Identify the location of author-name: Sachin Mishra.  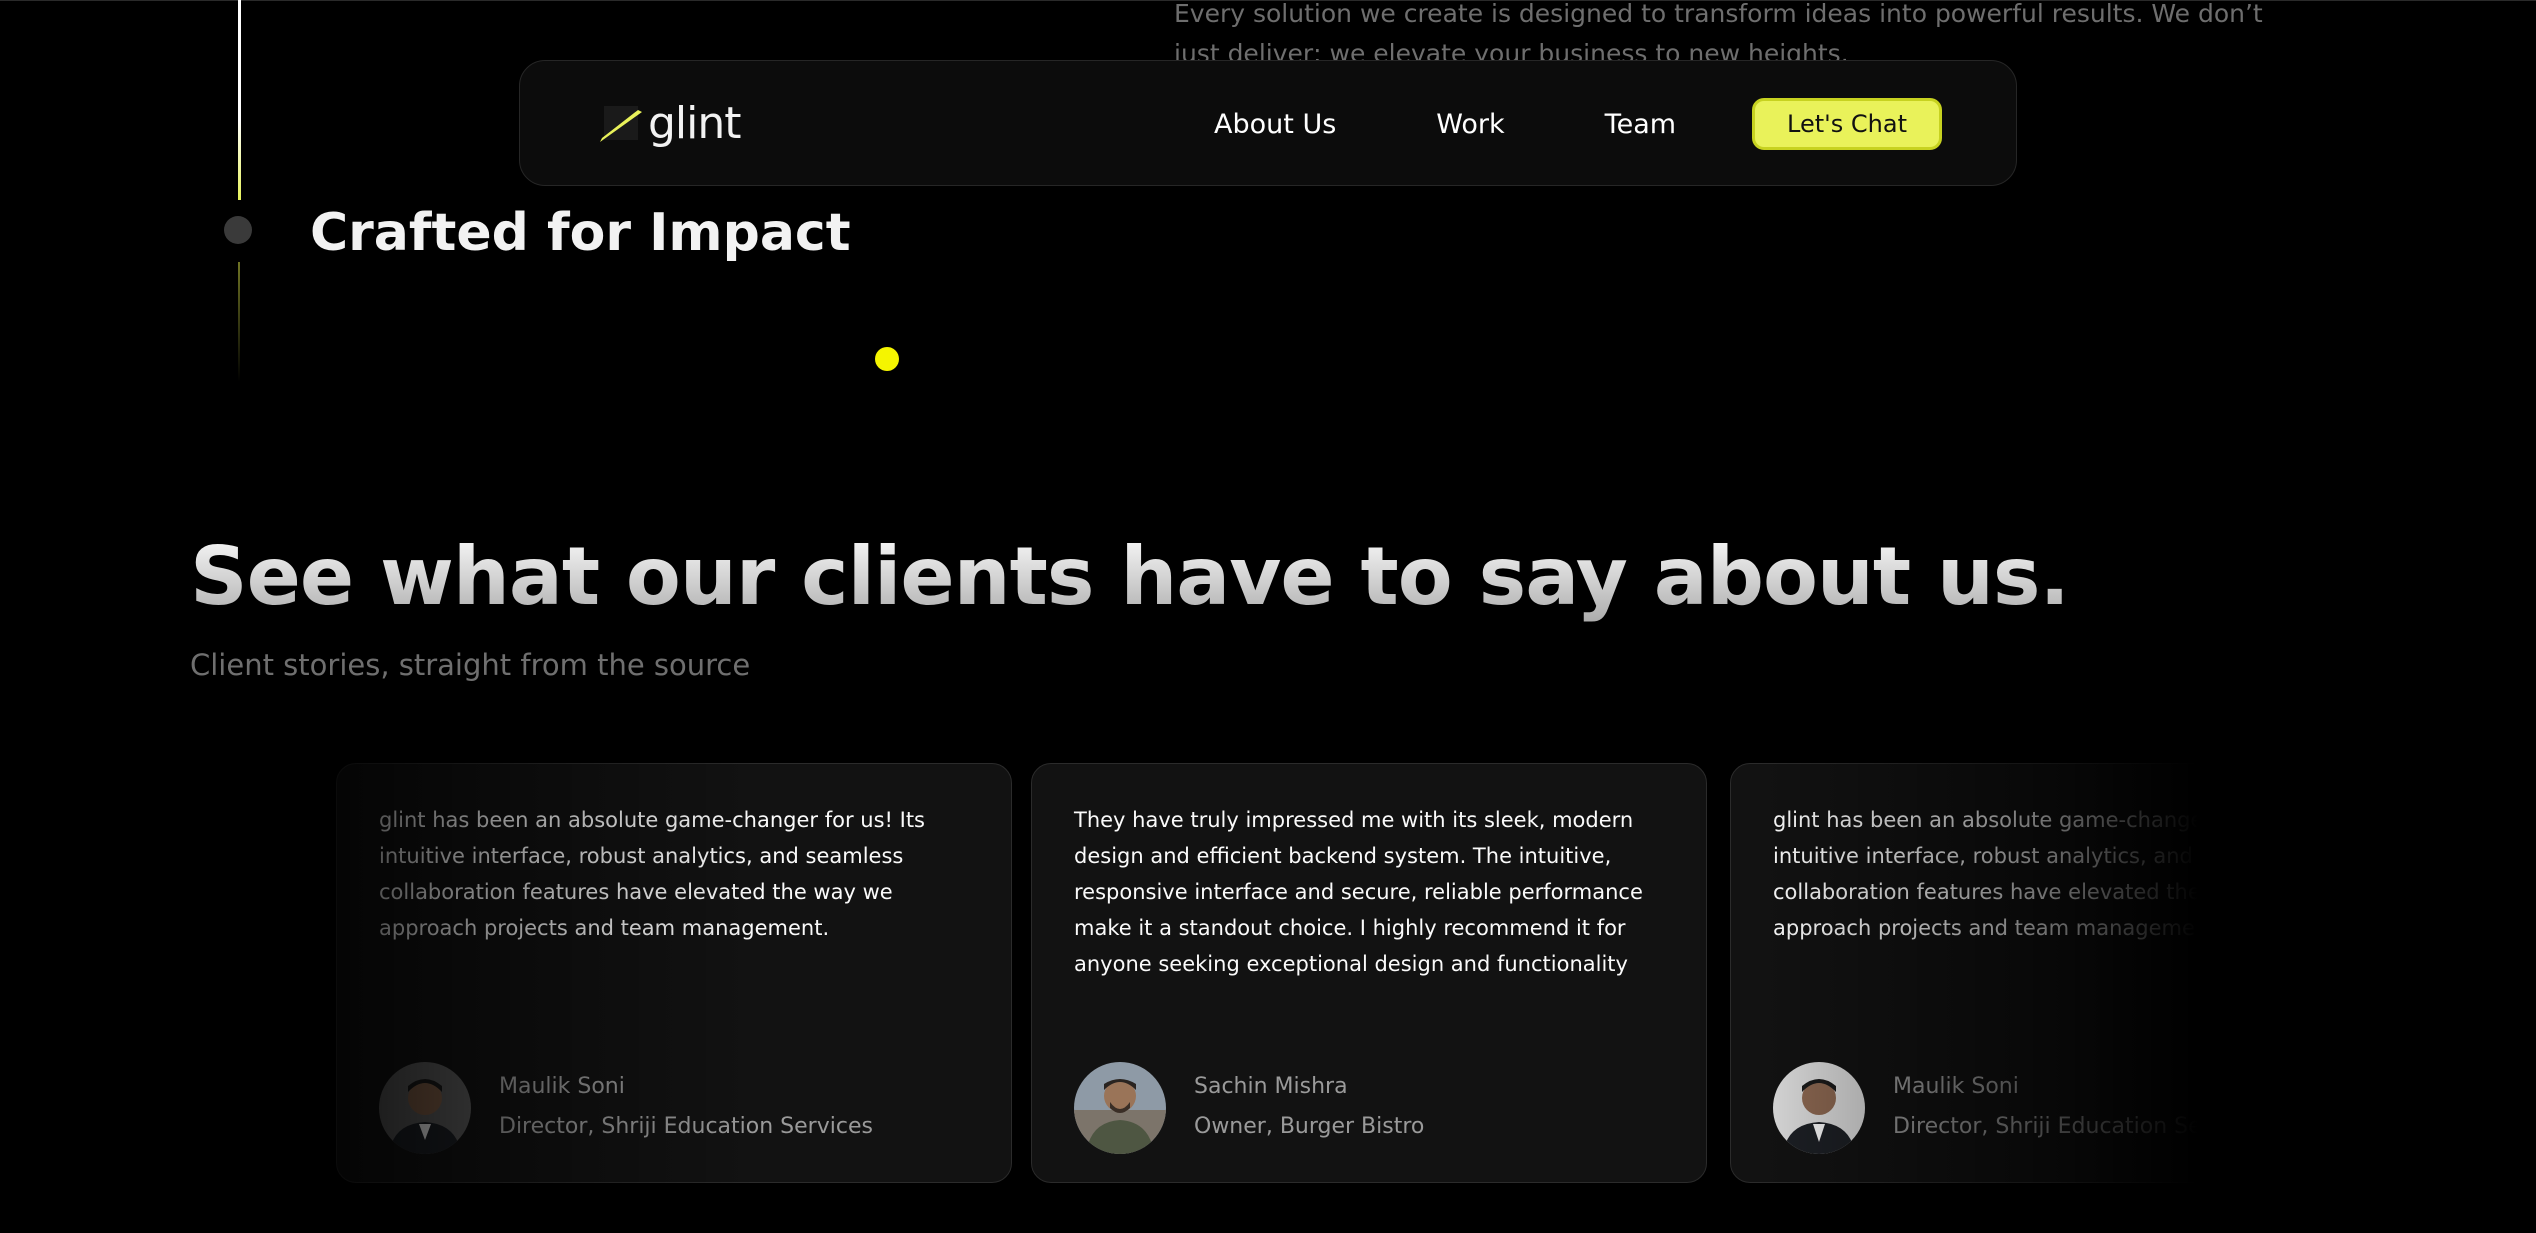
(1271, 1086).